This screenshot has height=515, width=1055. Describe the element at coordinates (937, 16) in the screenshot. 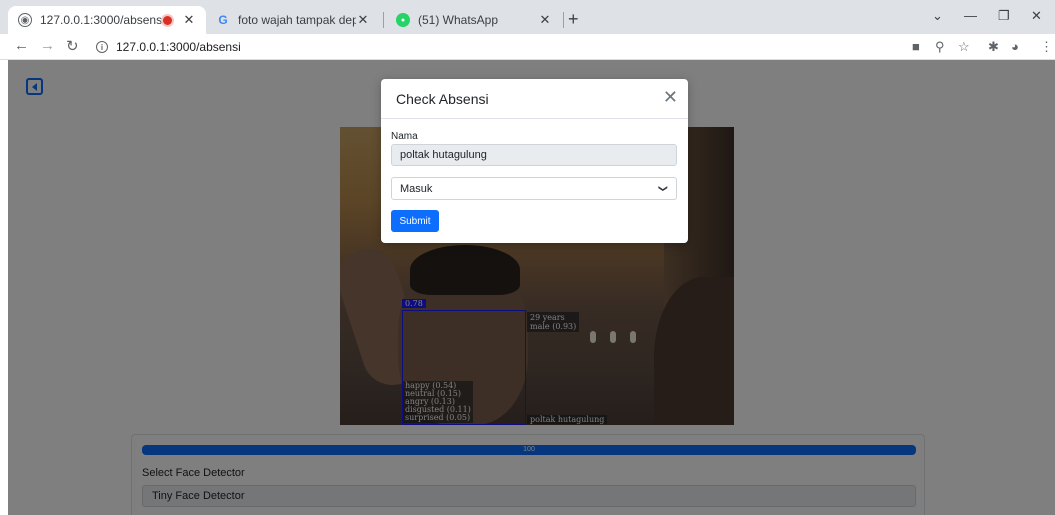

I see `tab-search-icon: ⌄` at that location.